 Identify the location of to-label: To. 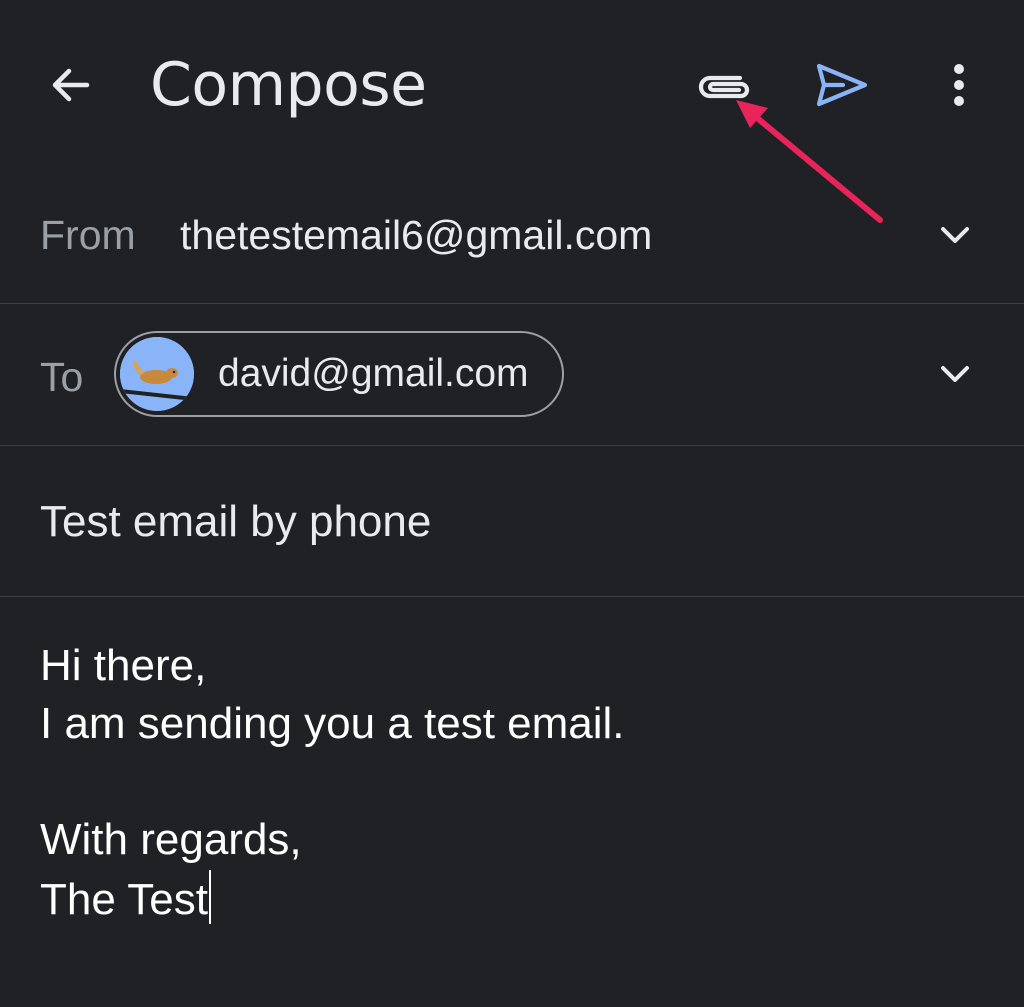
(62, 377).